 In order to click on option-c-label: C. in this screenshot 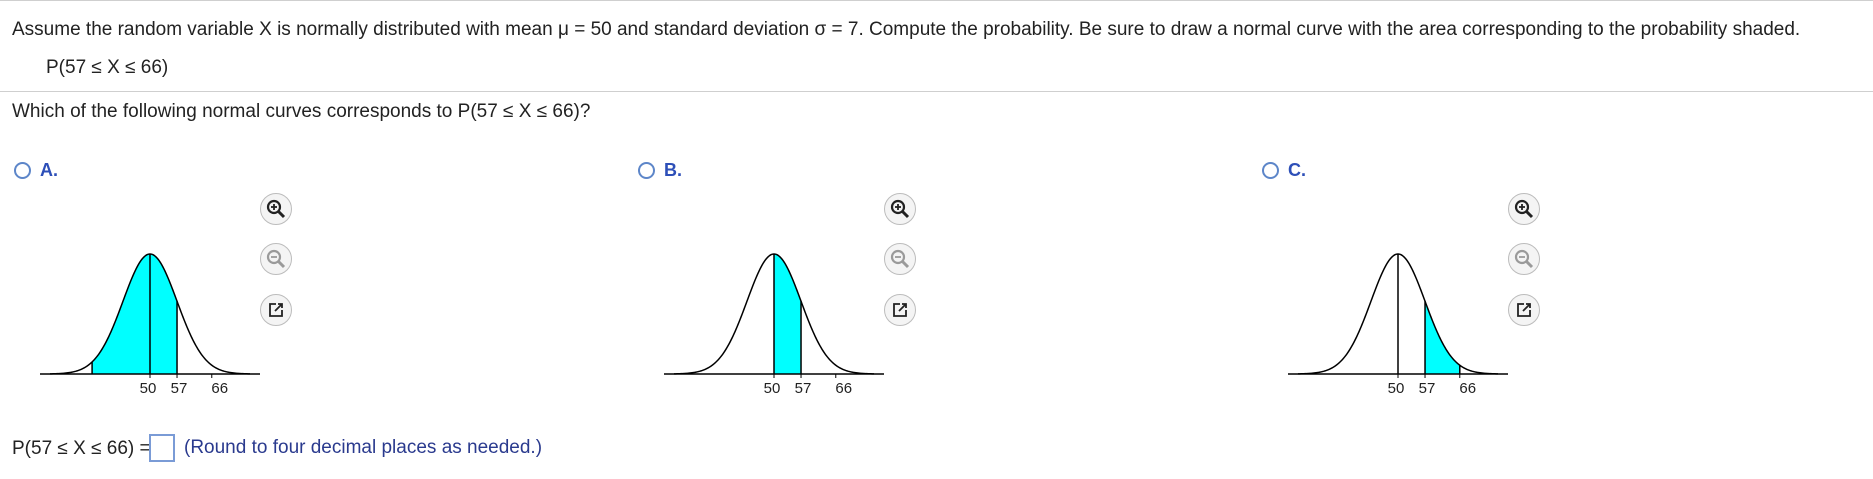, I will do `click(1297, 170)`.